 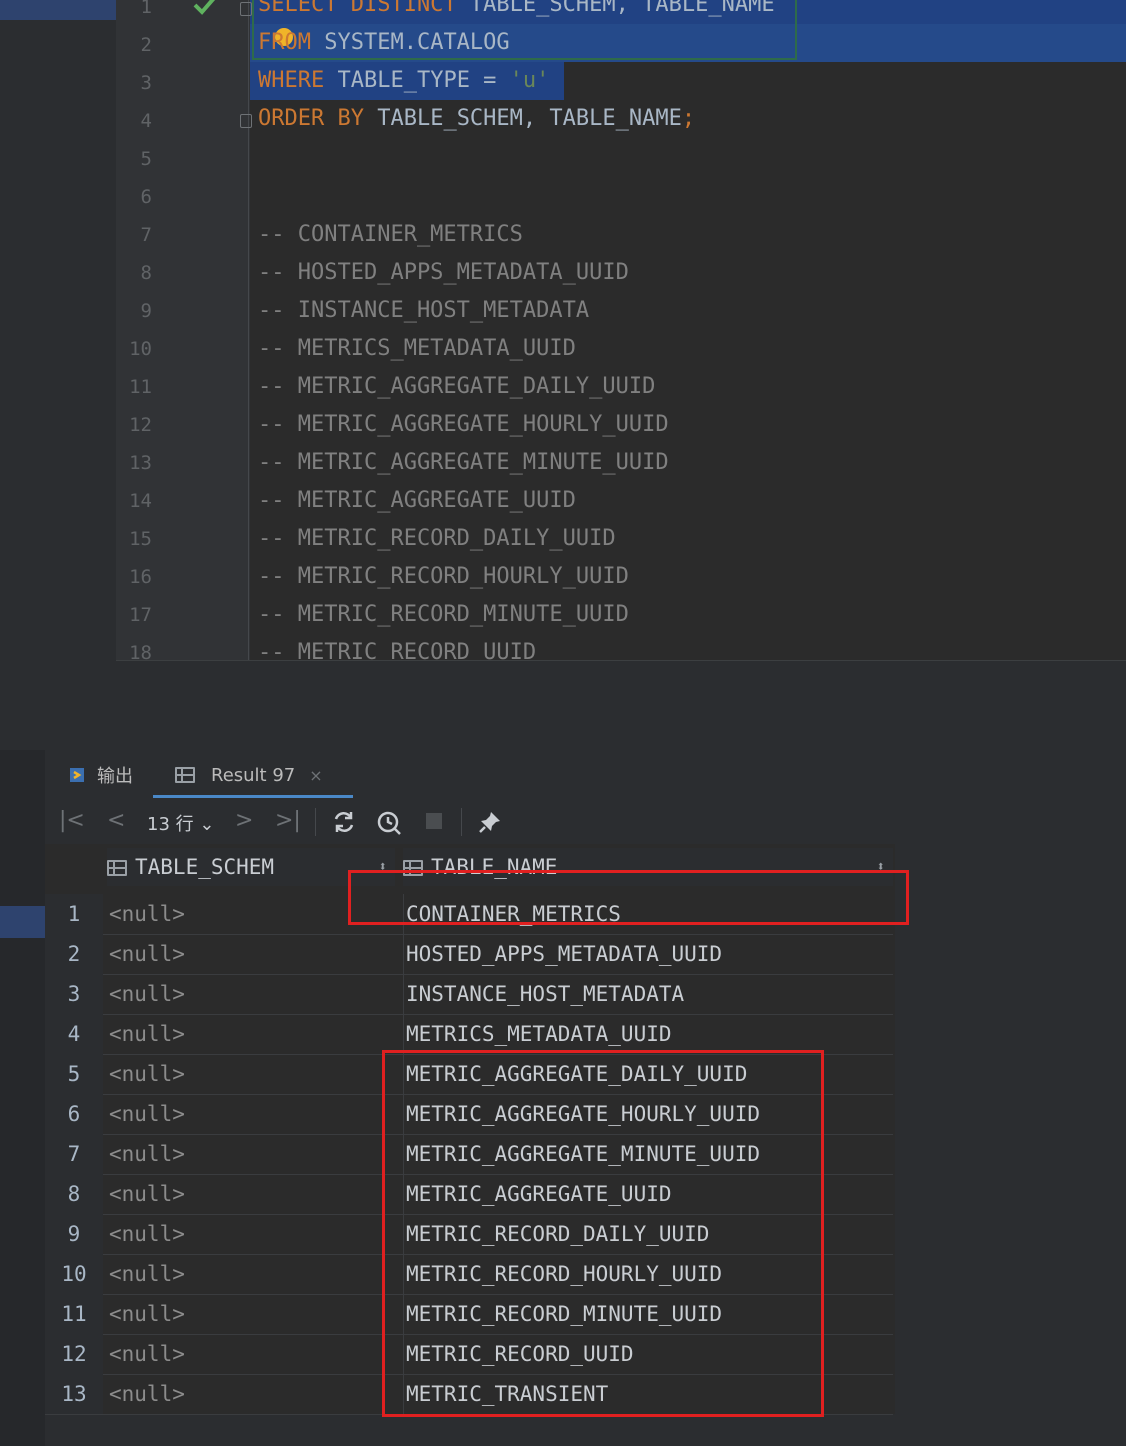 I want to click on row-number: 8, so click(x=74, y=1194).